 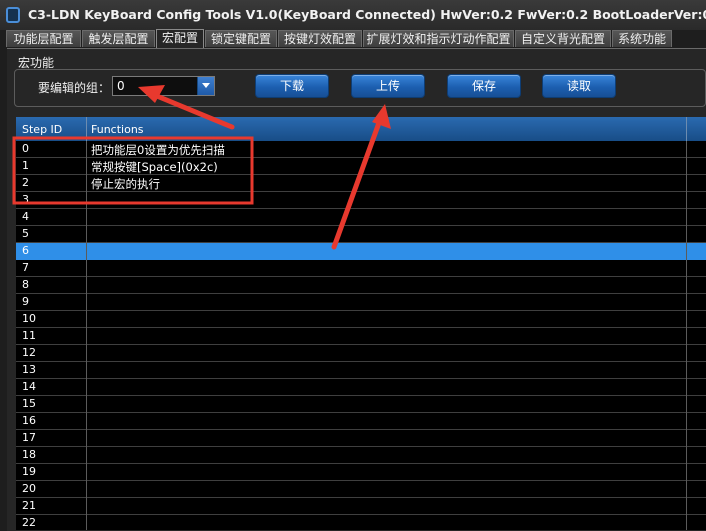 I want to click on table-row: 6, so click(x=361, y=251).